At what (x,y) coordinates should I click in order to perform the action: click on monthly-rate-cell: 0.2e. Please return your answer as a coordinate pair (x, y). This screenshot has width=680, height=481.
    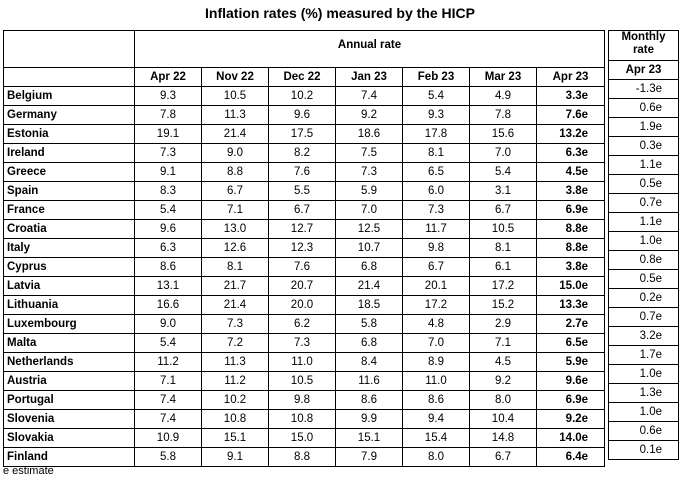
    Looking at the image, I should click on (643, 298).